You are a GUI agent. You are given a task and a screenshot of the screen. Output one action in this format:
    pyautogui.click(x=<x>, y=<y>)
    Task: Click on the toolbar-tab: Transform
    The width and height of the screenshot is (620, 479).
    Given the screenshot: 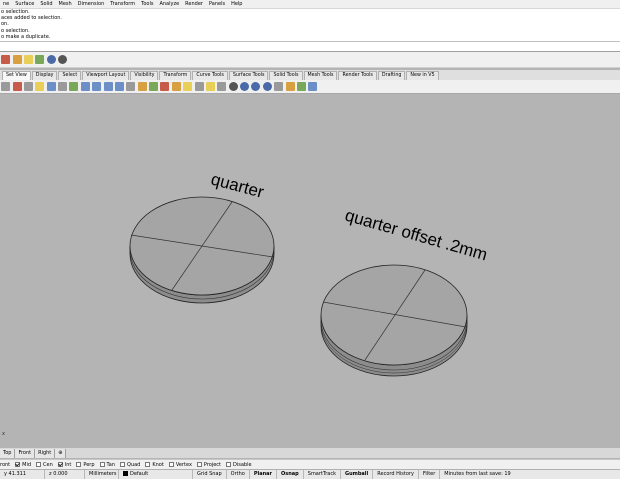 What is the action you would take?
    pyautogui.click(x=175, y=75)
    